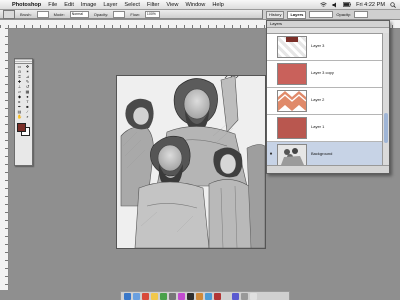 The width and height of the screenshot is (400, 300). What do you see at coordinates (322, 72) in the screenshot?
I see `layer-name: Layer 3 copy` at bounding box center [322, 72].